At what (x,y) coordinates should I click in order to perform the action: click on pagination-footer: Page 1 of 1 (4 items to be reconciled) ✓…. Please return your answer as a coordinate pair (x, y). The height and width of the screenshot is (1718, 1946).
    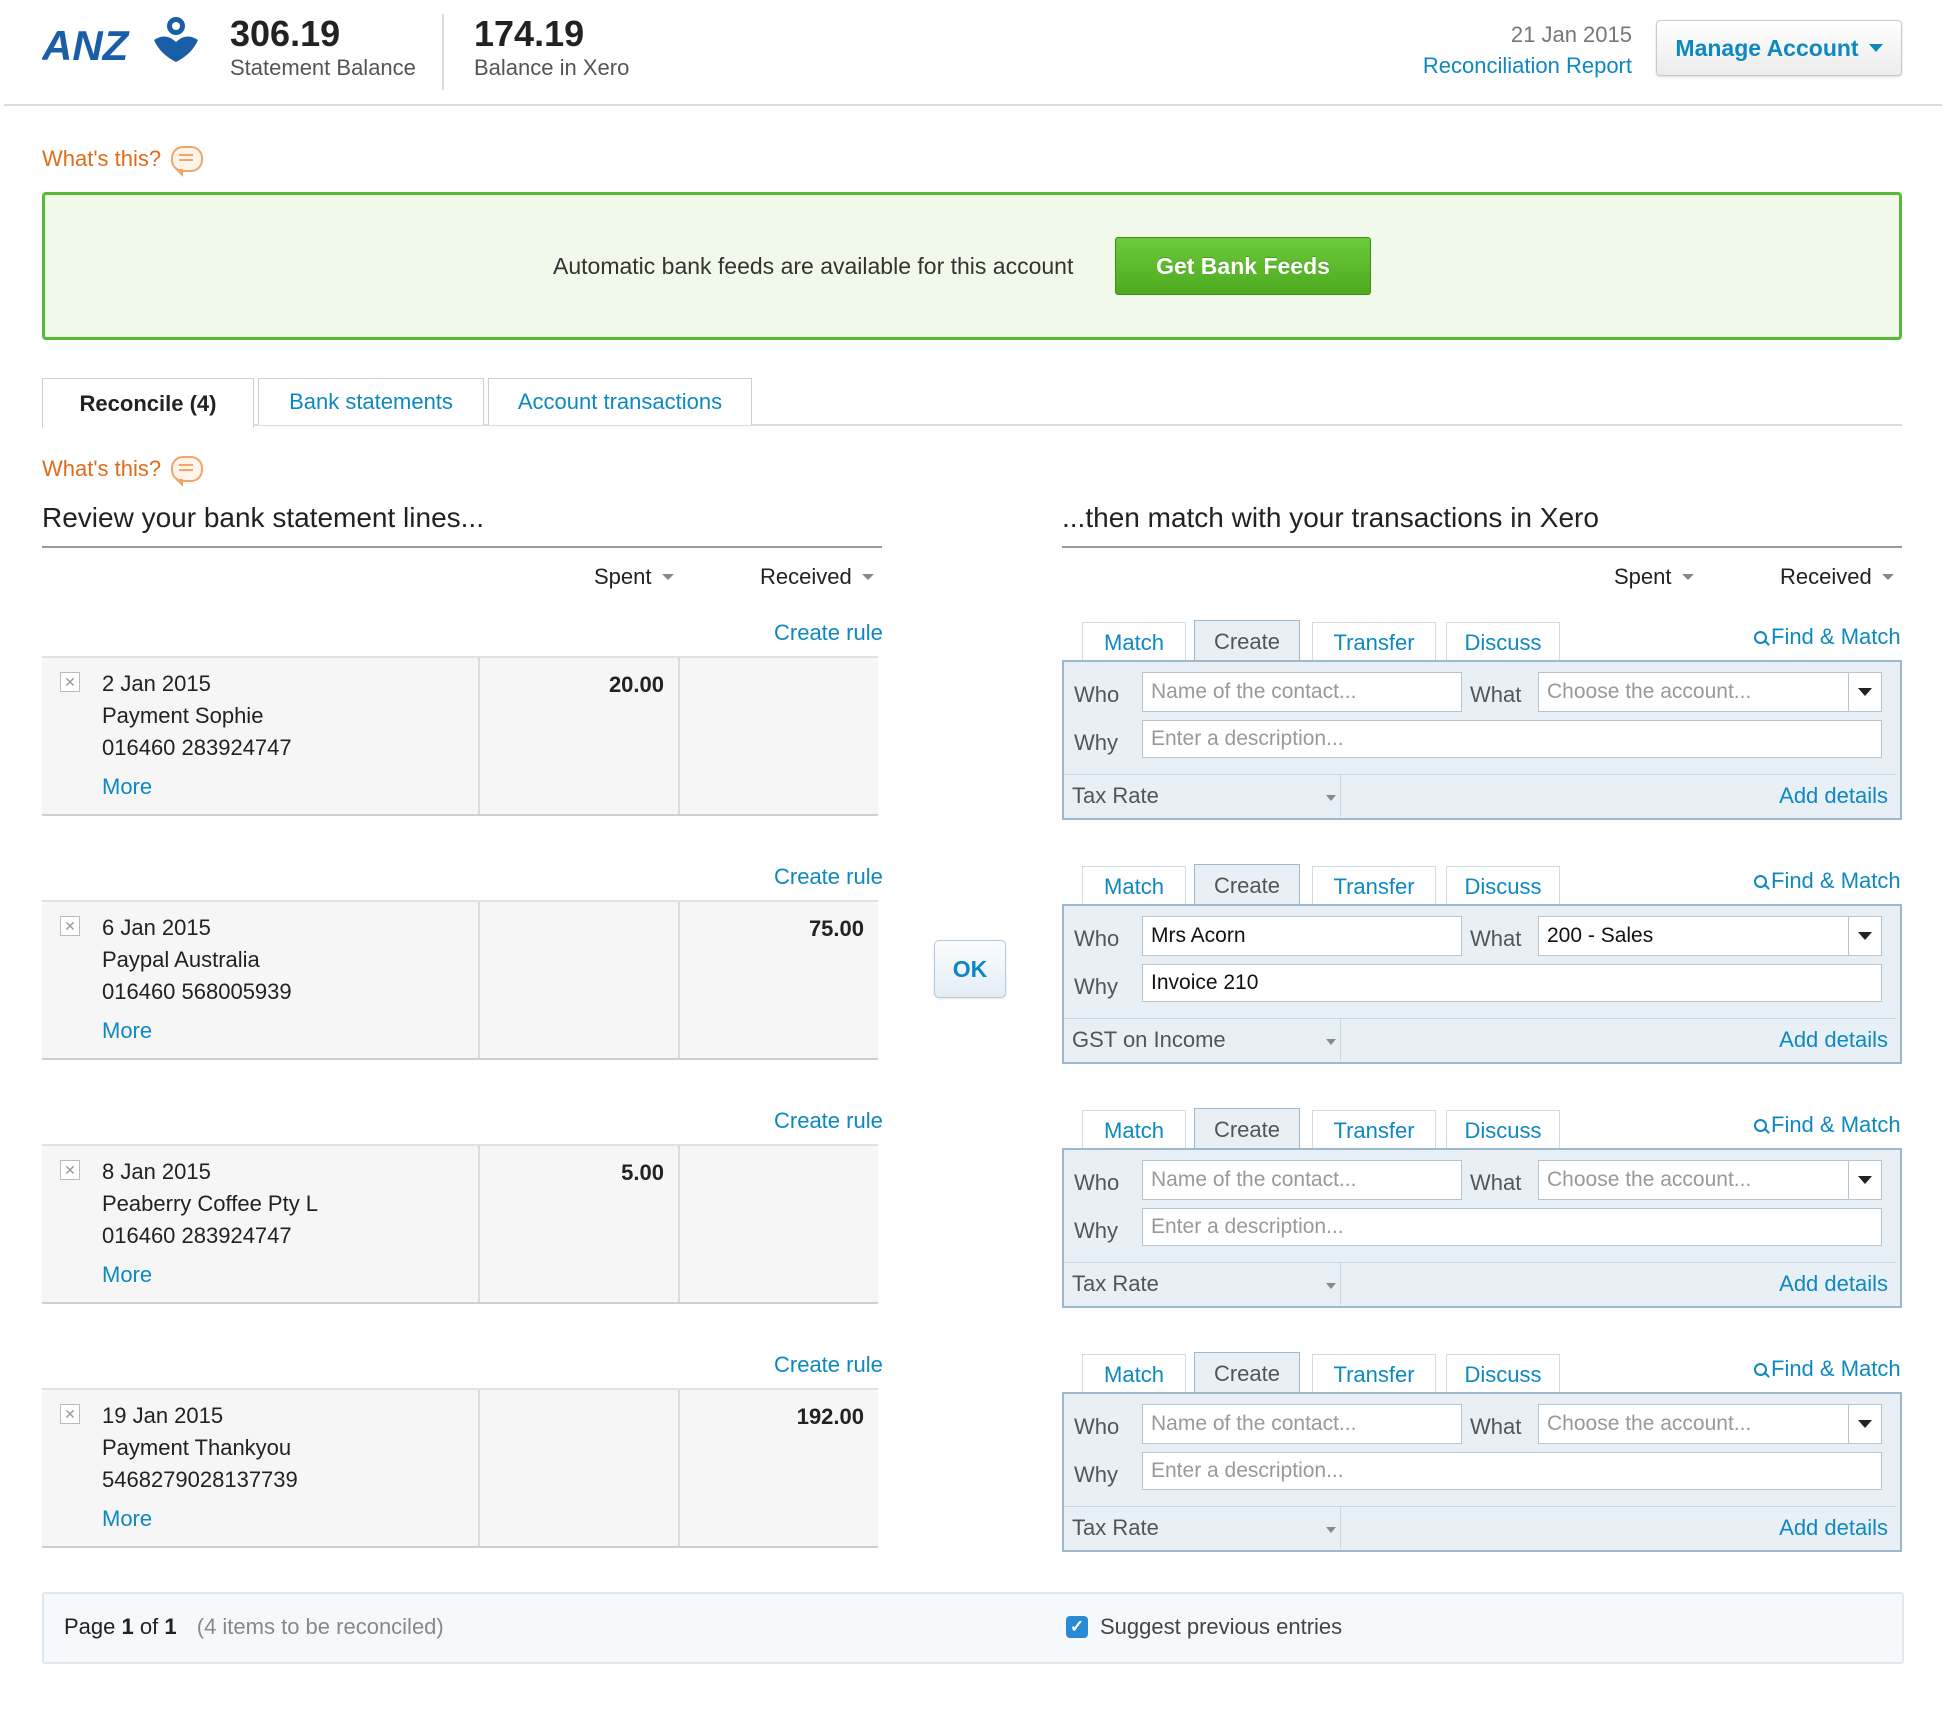
    Looking at the image, I should click on (973, 1628).